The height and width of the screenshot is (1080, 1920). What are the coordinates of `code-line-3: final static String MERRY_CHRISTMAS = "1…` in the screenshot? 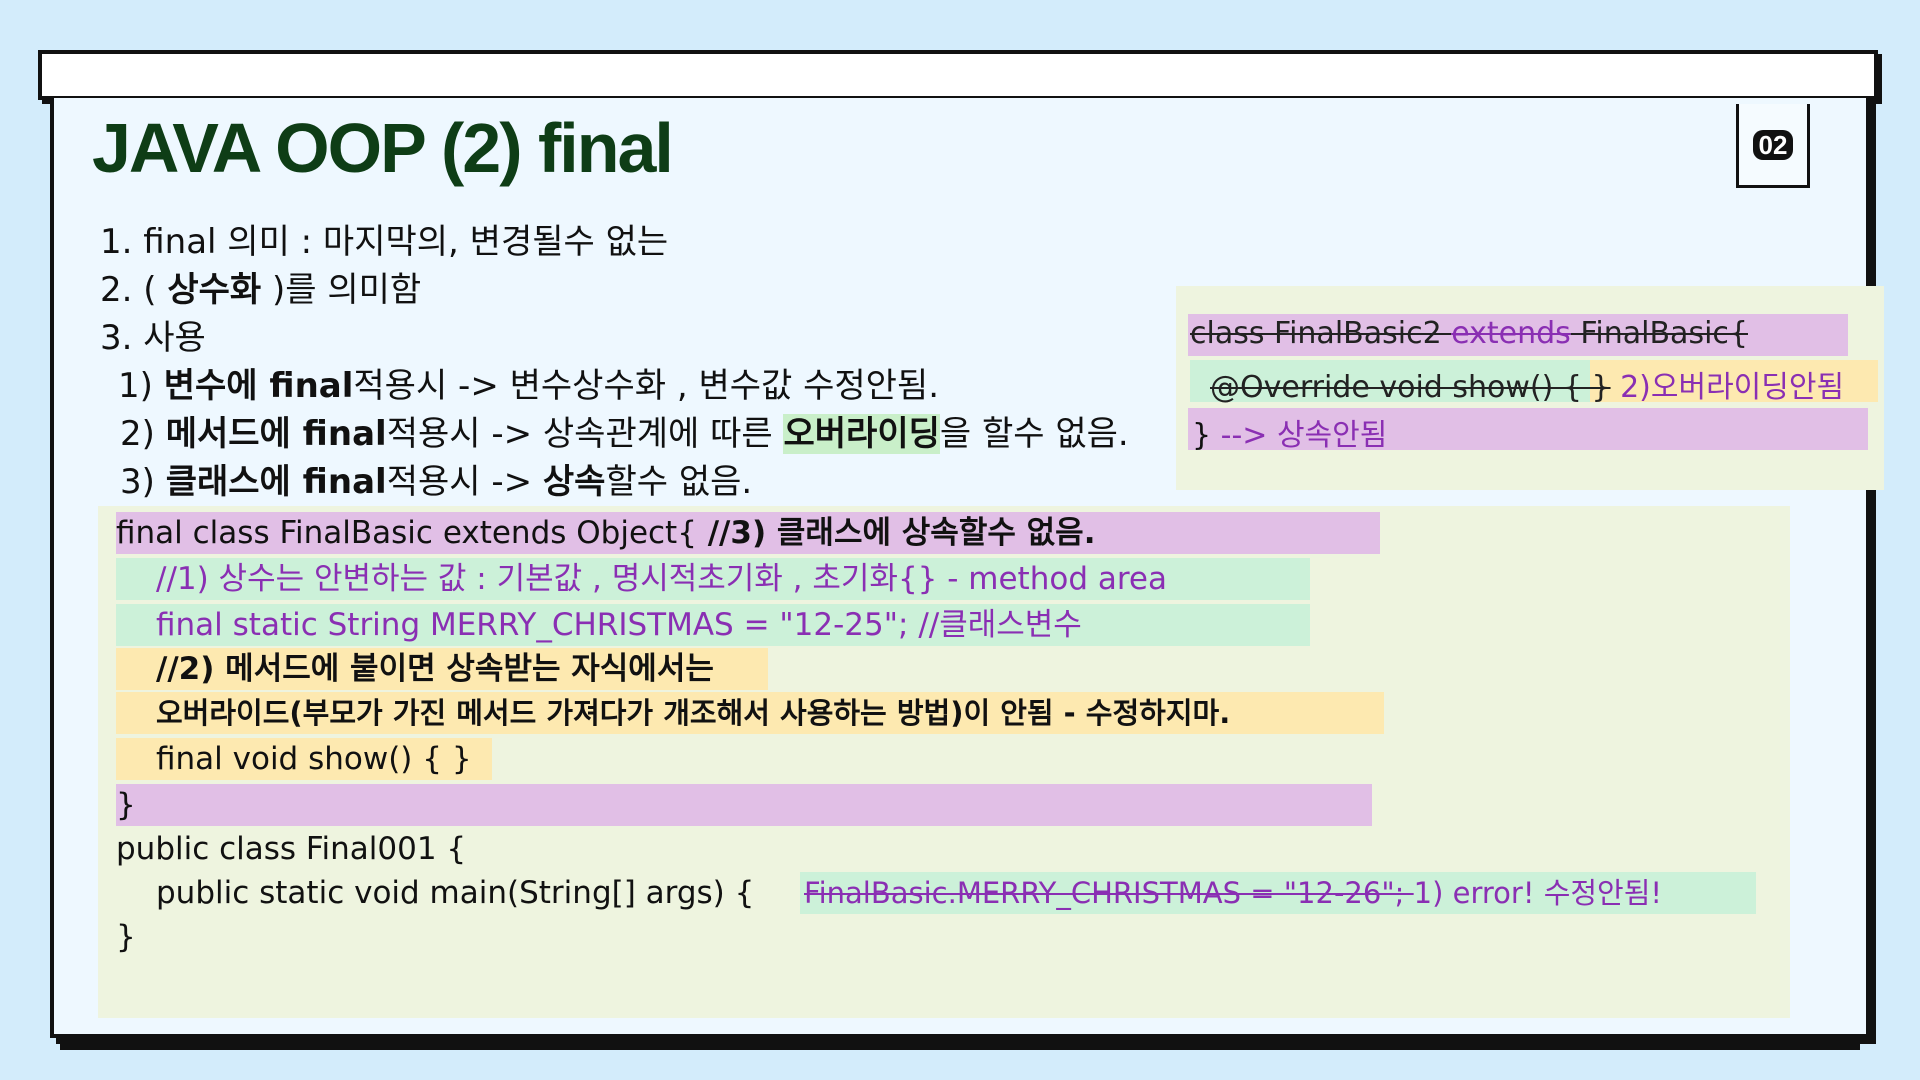 It's located at (619, 625).